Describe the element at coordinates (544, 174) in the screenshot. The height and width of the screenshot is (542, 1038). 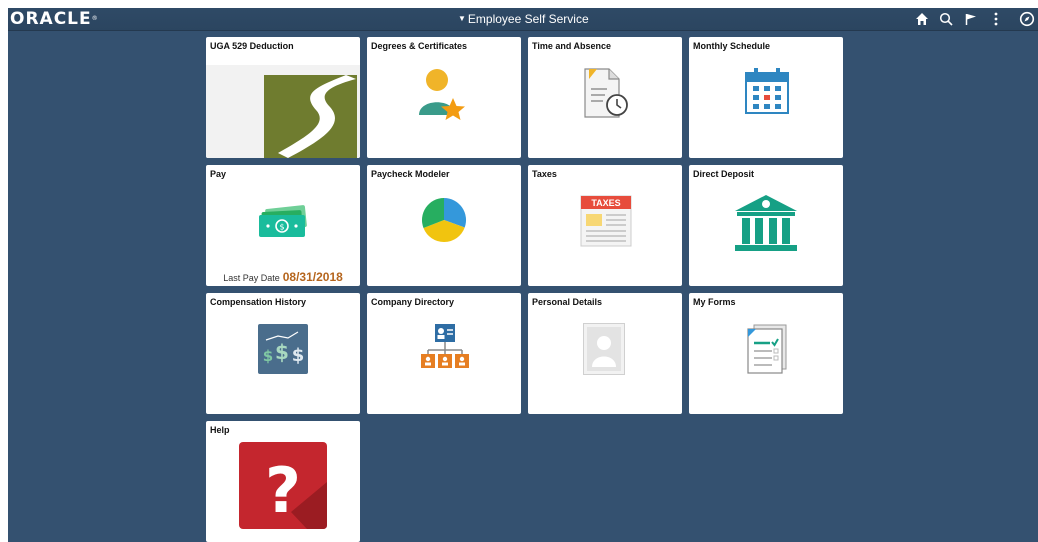
I see `tile-title: Taxes` at that location.